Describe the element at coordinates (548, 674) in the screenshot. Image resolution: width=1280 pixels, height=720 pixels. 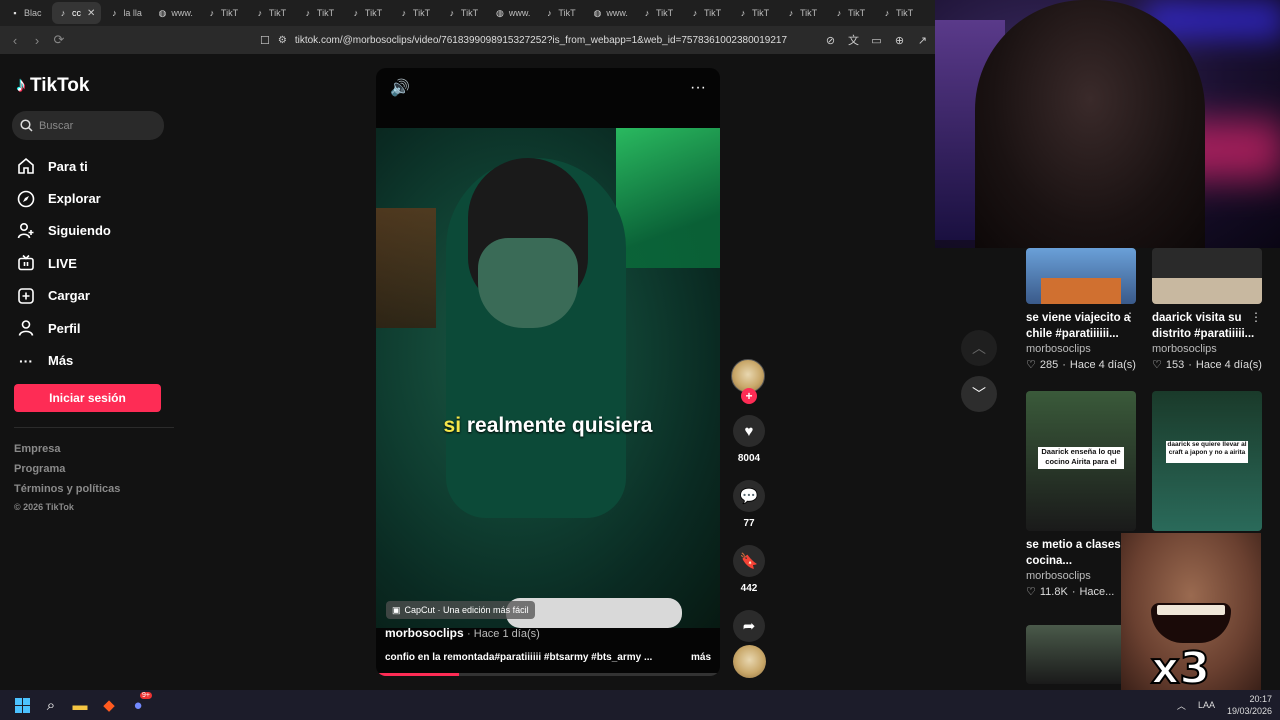
I see `video-progress-bar` at that location.